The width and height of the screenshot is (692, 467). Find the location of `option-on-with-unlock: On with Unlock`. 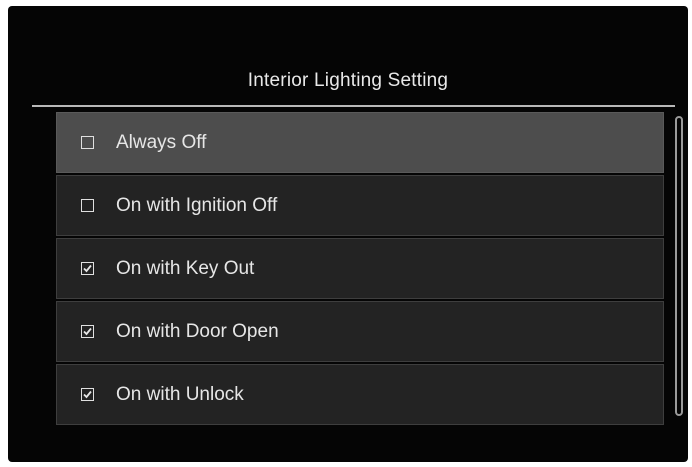

option-on-with-unlock: On with Unlock is located at coordinates (360, 394).